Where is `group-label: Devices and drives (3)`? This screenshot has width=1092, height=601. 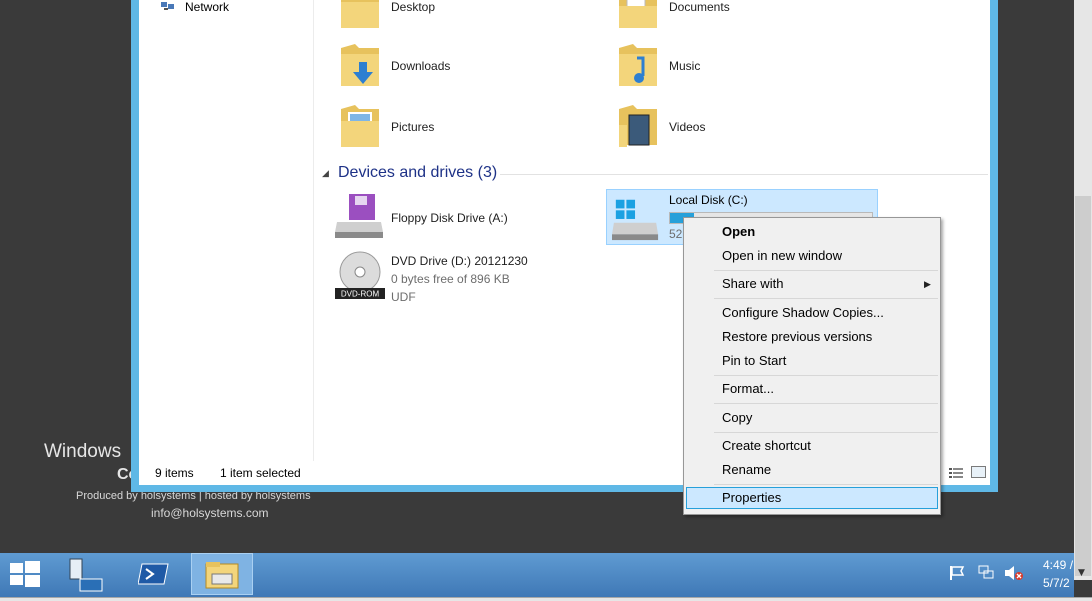 group-label: Devices and drives (3) is located at coordinates (418, 172).